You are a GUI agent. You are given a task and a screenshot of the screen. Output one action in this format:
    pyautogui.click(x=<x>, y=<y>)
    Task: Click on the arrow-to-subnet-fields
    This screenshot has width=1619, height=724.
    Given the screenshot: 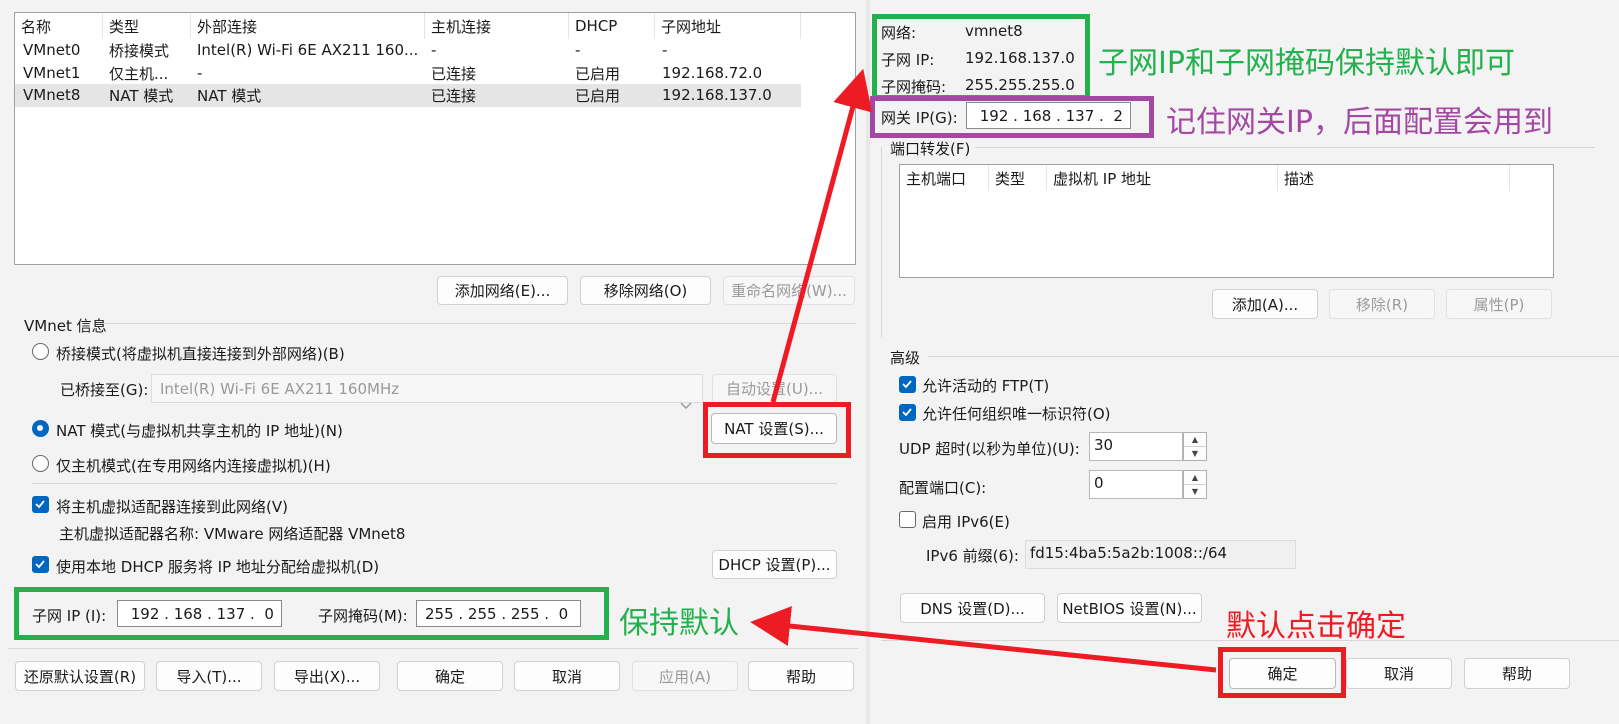 What is the action you would take?
    pyautogui.click(x=983, y=639)
    